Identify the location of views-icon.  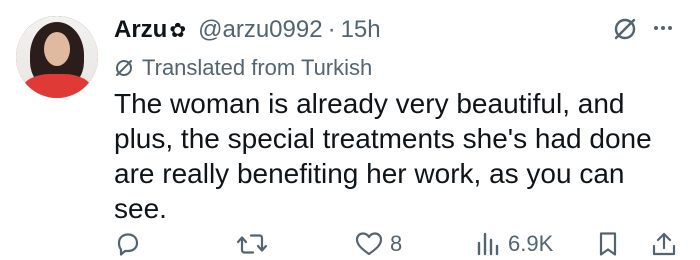
(488, 244).